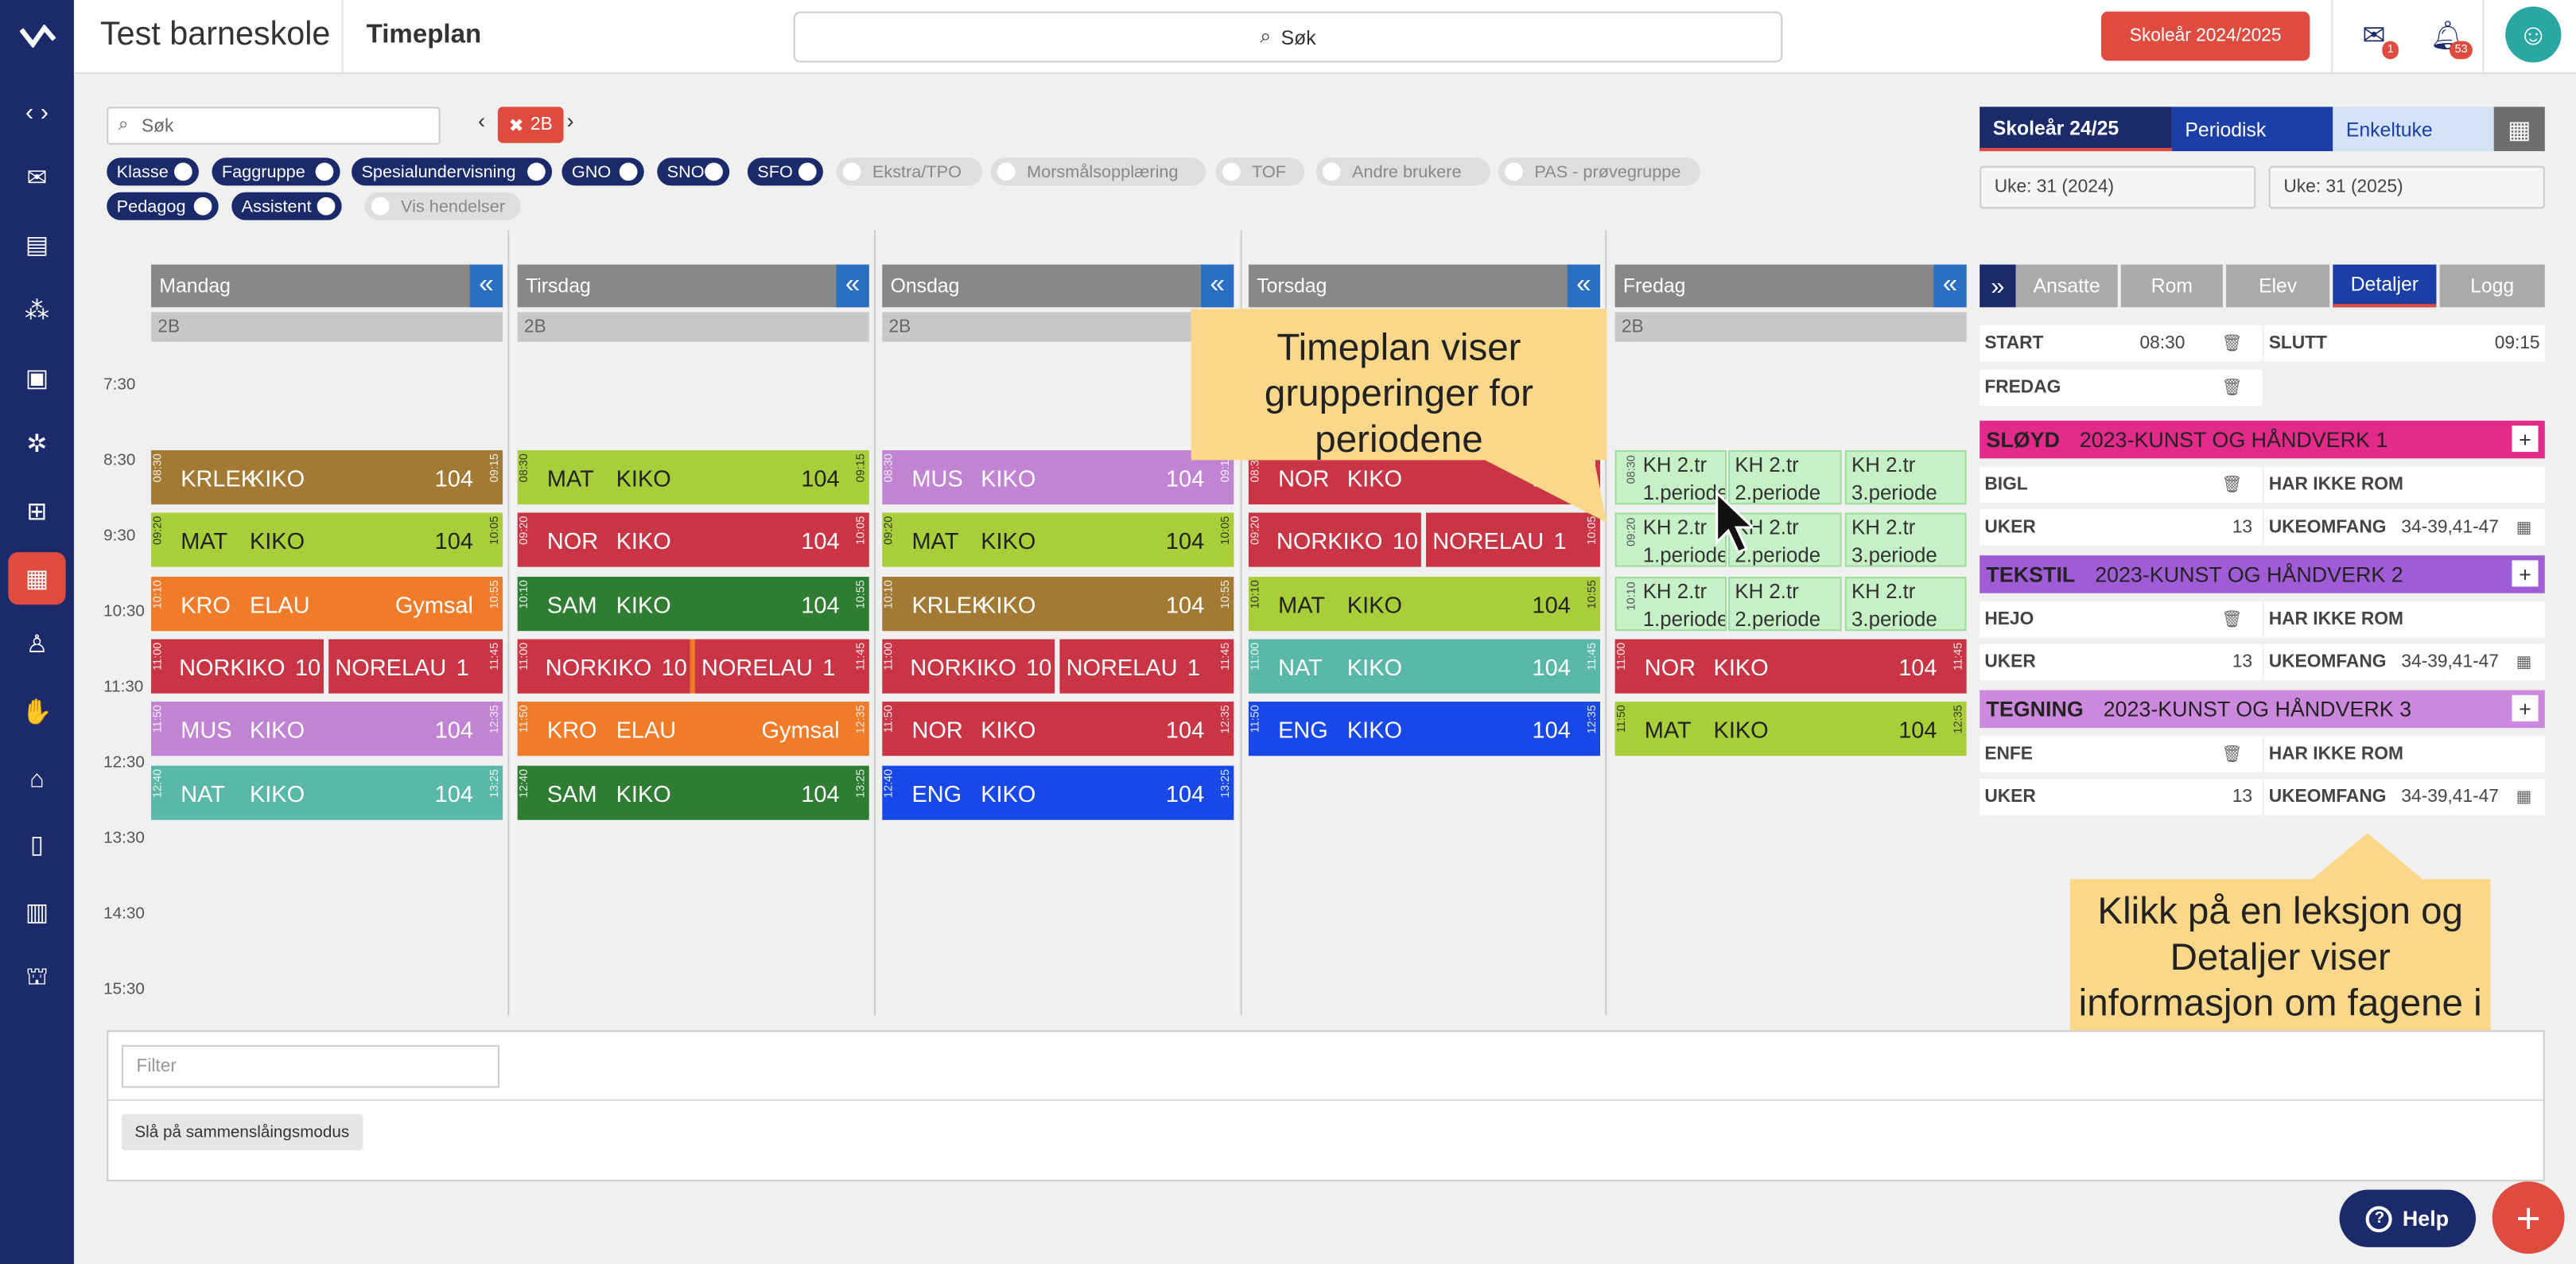 This screenshot has width=2576, height=1264. Describe the element at coordinates (442, 206) in the screenshot. I see `toggle-vis-hendelser: Vis hendelser` at that location.